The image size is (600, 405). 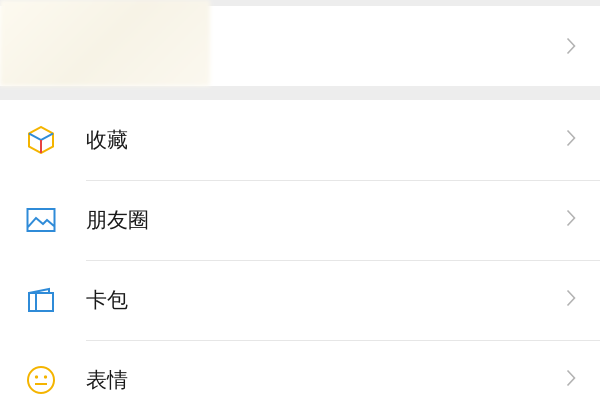 I want to click on smiley-icon, so click(x=41, y=380).